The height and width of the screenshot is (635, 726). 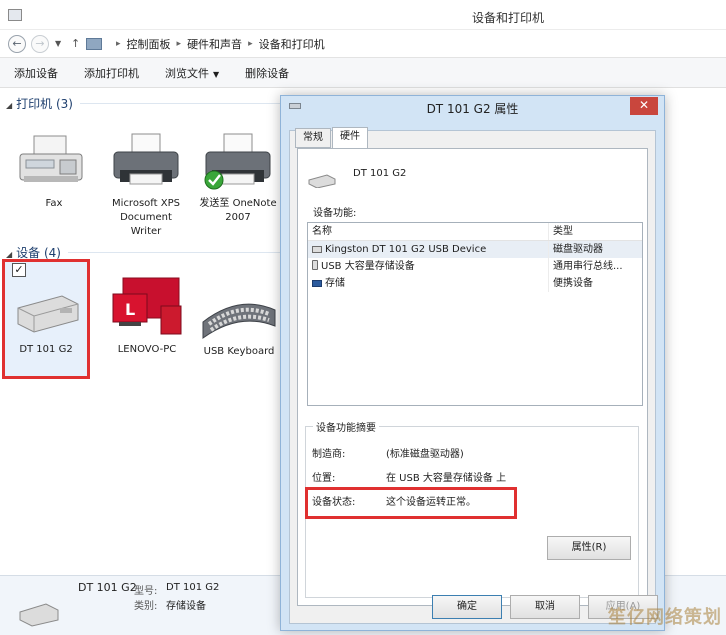 I want to click on printer-label-line1: 发送至 OneNote, so click(x=238, y=203).